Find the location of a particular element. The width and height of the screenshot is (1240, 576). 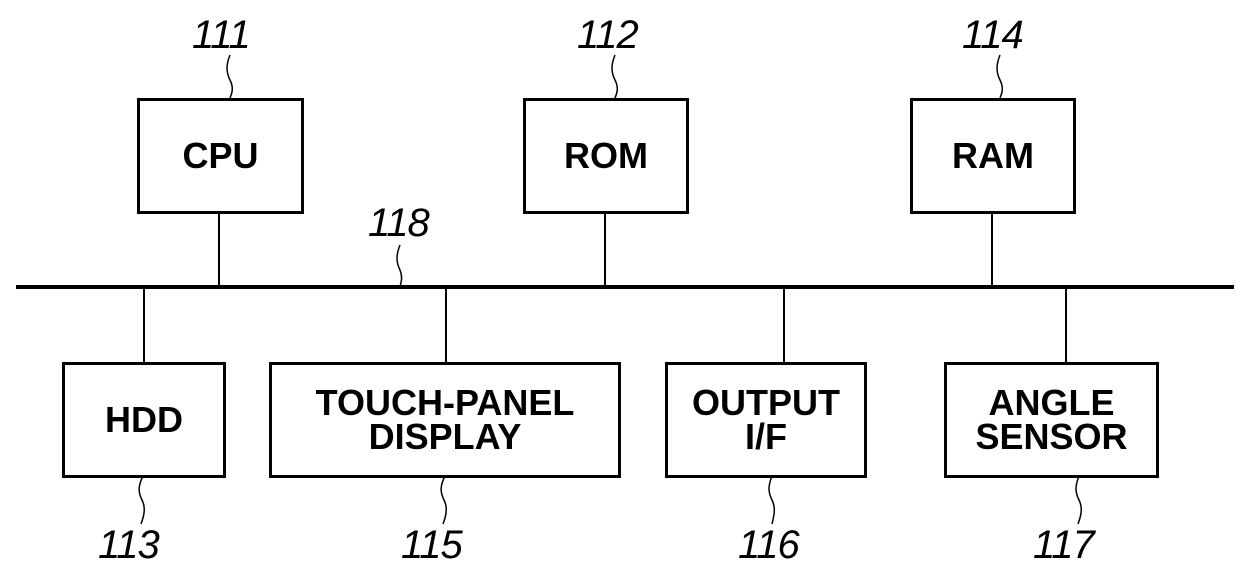

block-touch-panel-display: TOUCH-PANEL DISPLAY is located at coordinates (445, 420).